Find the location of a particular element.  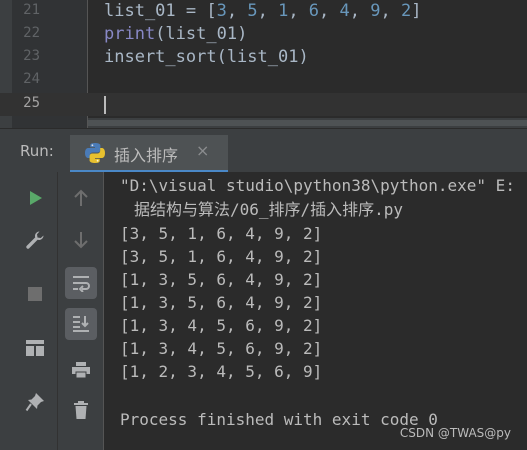

up-arrow-icon is located at coordinates (81, 198).